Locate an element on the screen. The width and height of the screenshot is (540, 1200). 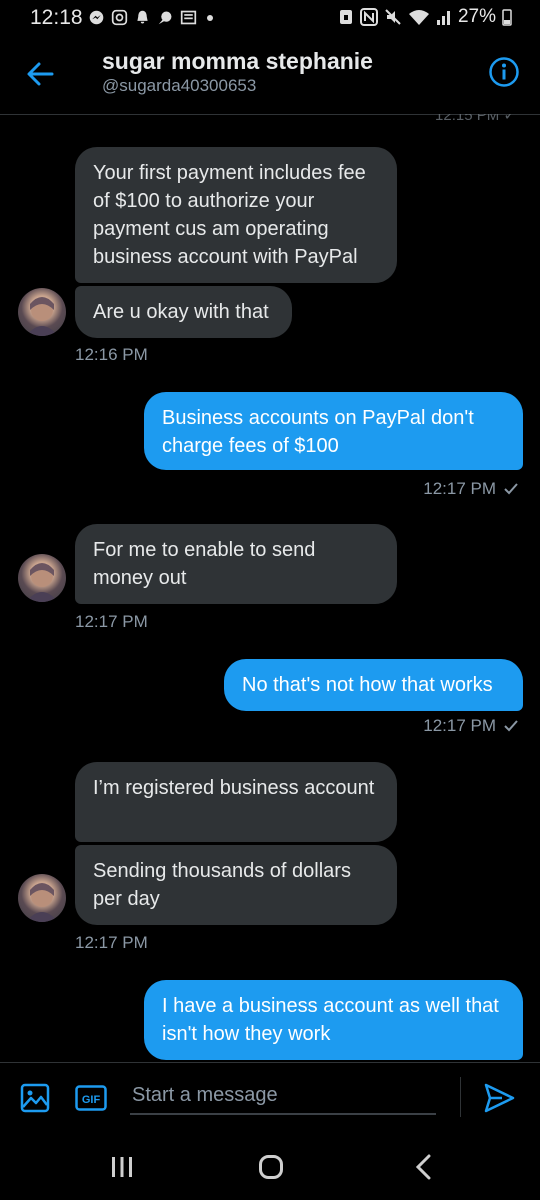
instagram-icon is located at coordinates (119, 17).